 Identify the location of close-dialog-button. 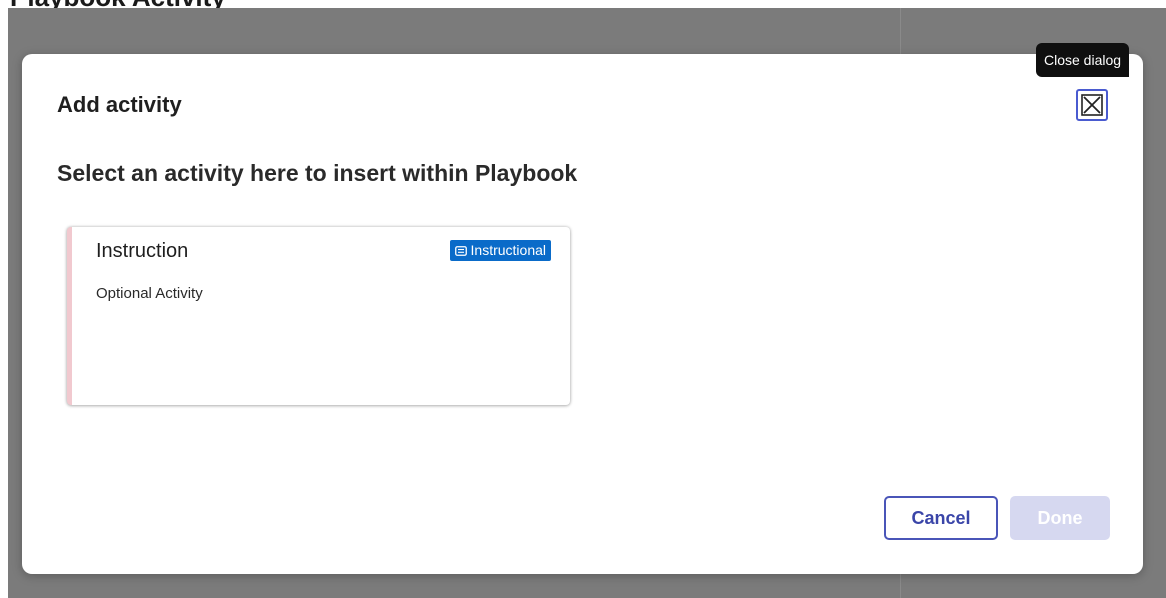
(1092, 105).